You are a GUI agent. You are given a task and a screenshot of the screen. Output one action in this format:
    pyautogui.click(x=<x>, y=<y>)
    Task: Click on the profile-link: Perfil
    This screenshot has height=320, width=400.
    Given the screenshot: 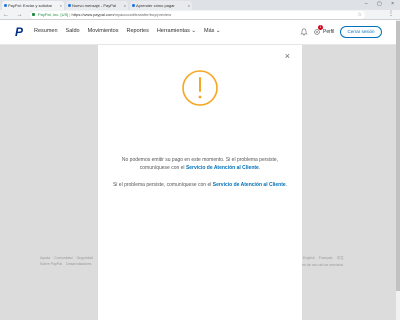 What is the action you would take?
    pyautogui.click(x=328, y=32)
    